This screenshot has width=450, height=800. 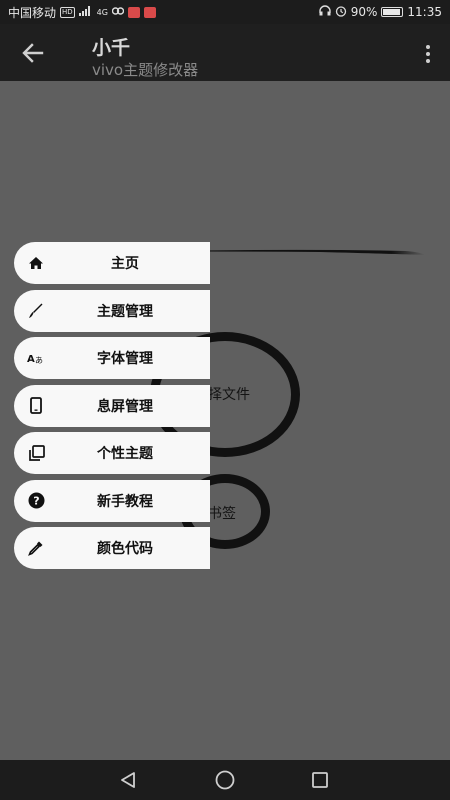 What do you see at coordinates (125, 359) in the screenshot?
I see `menu-item-label: 字体管理` at bounding box center [125, 359].